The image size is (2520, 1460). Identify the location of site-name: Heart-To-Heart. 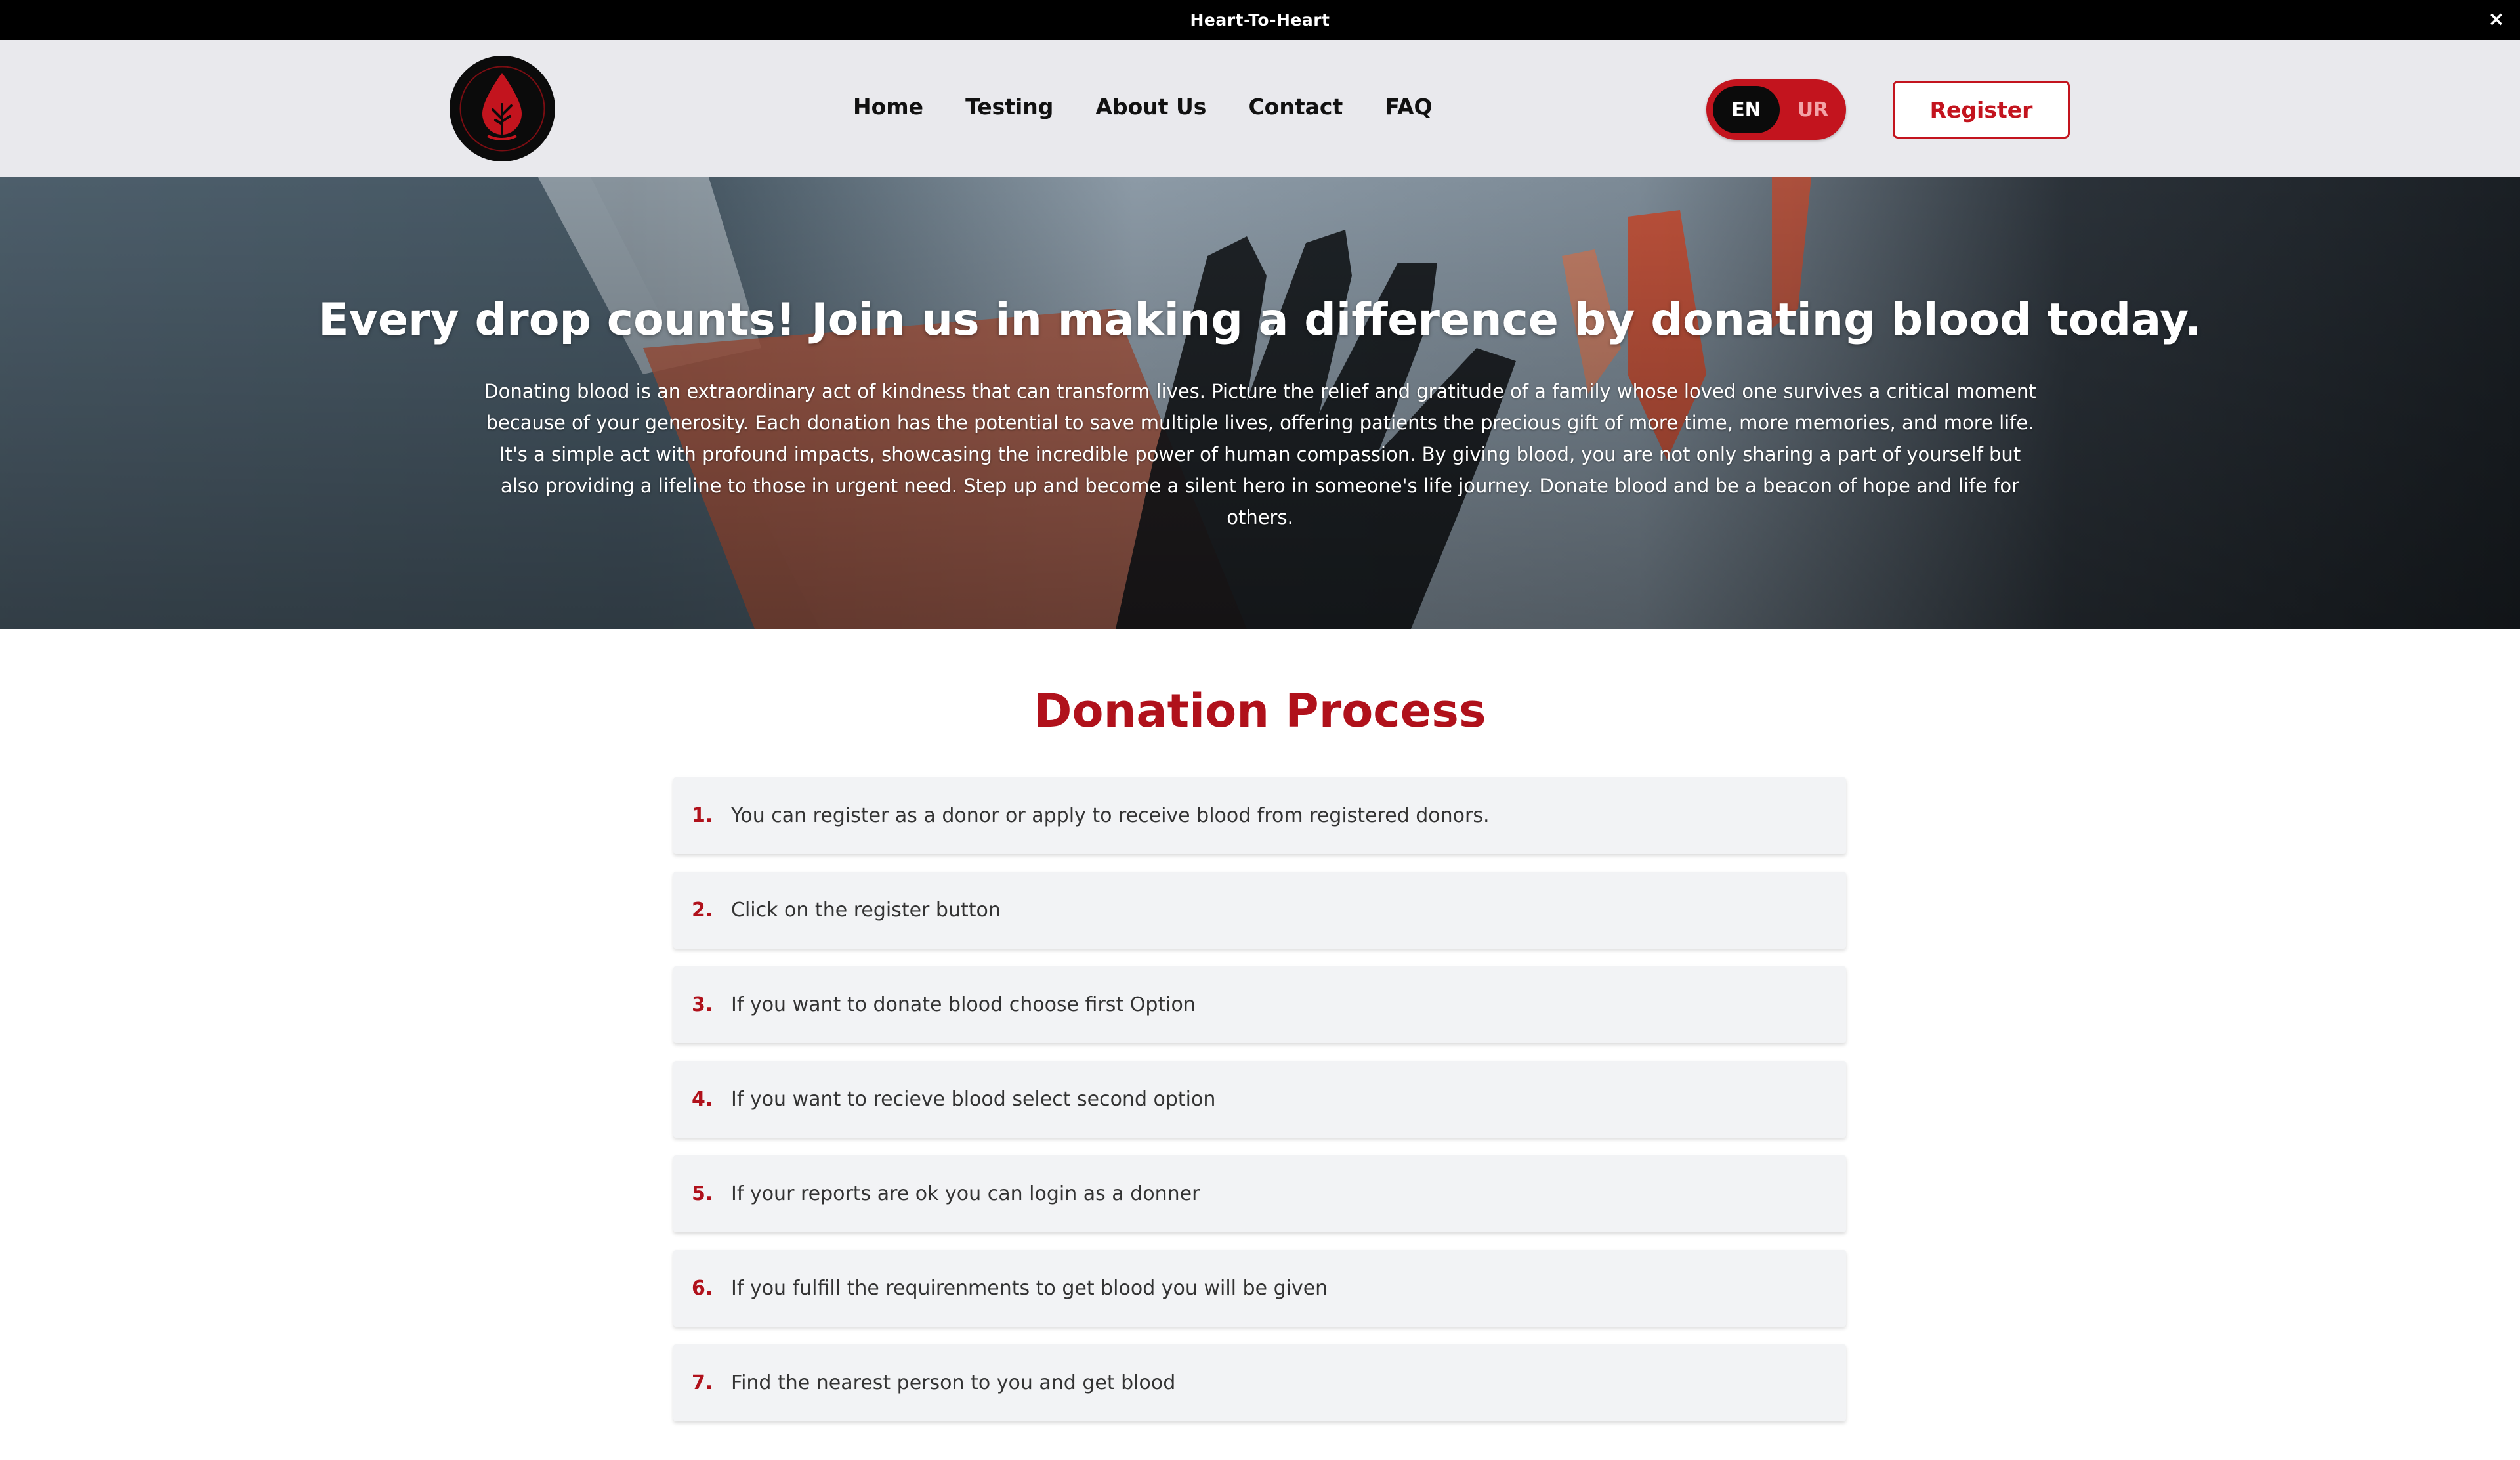
(1260, 20).